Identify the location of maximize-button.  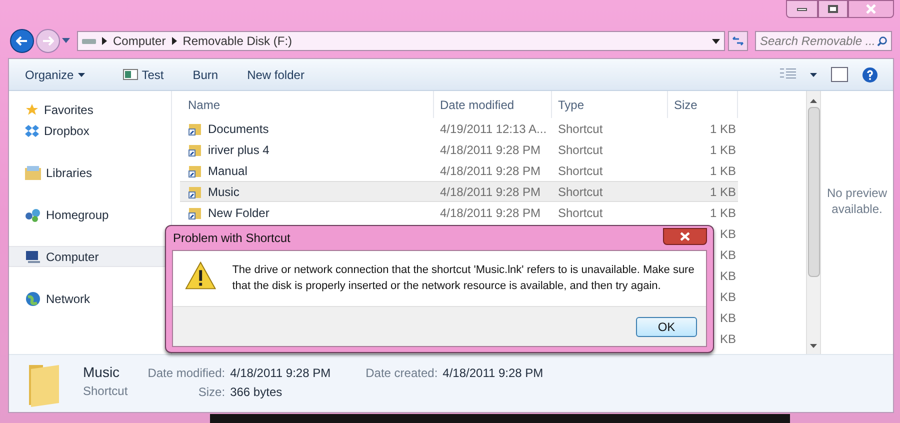
(833, 9).